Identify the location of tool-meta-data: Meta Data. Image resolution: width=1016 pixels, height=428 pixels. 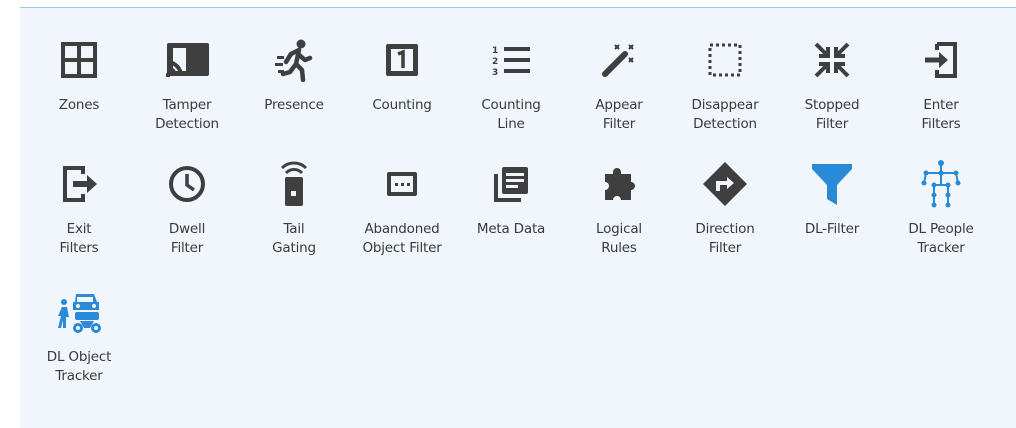
(511, 219).